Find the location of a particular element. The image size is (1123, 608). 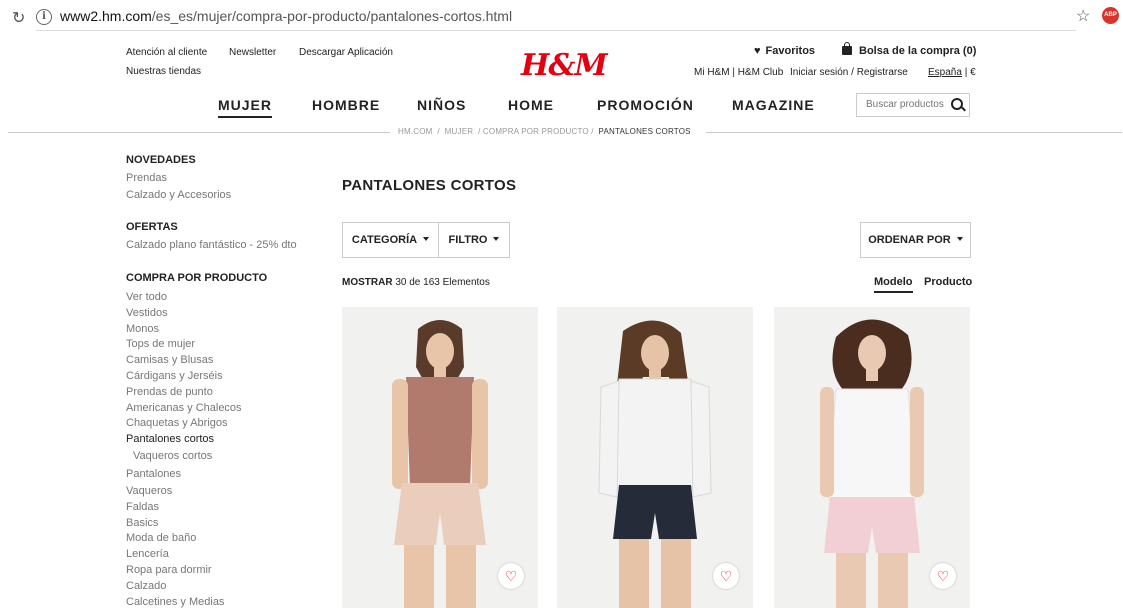

sidebar-item-calzado-plano: Calzado plano fantástico - 25% dto is located at coordinates (211, 245).